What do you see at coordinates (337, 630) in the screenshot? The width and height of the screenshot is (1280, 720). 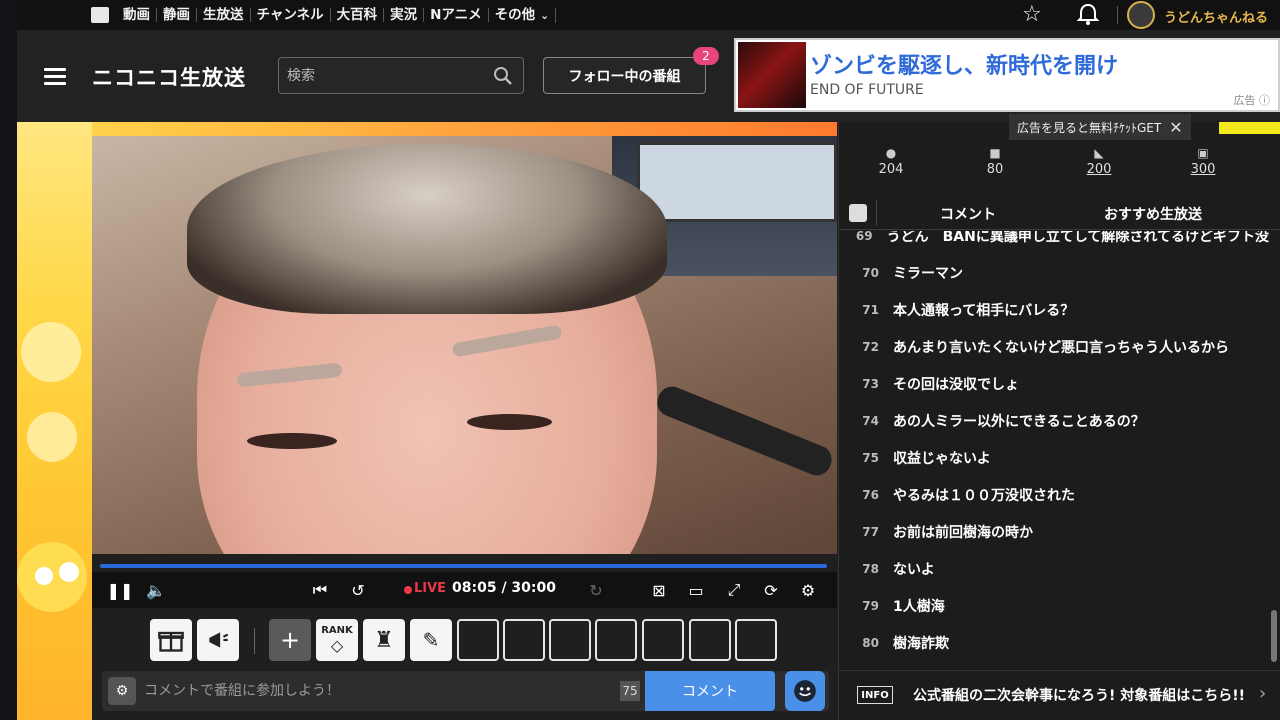 I see `rank-label: RANK` at bounding box center [337, 630].